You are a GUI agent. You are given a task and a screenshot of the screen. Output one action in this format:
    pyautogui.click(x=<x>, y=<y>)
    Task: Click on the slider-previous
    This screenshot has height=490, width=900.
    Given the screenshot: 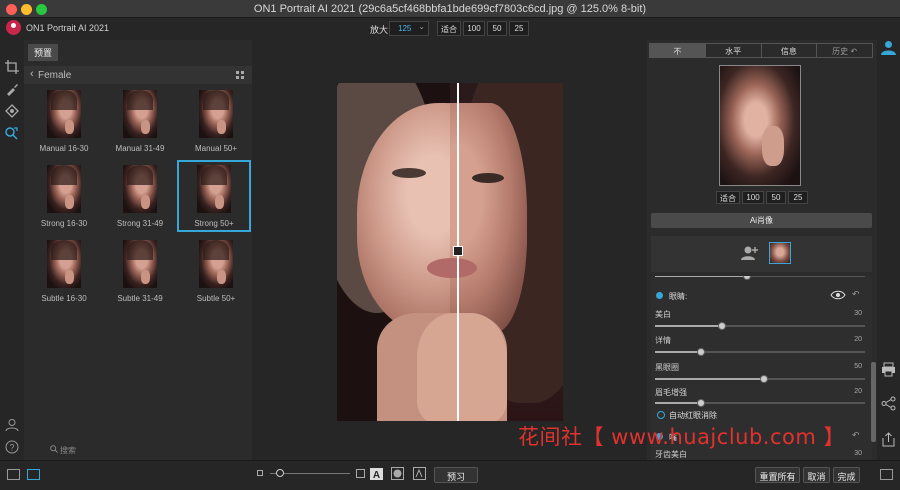 What is the action you would take?
    pyautogui.click(x=760, y=278)
    